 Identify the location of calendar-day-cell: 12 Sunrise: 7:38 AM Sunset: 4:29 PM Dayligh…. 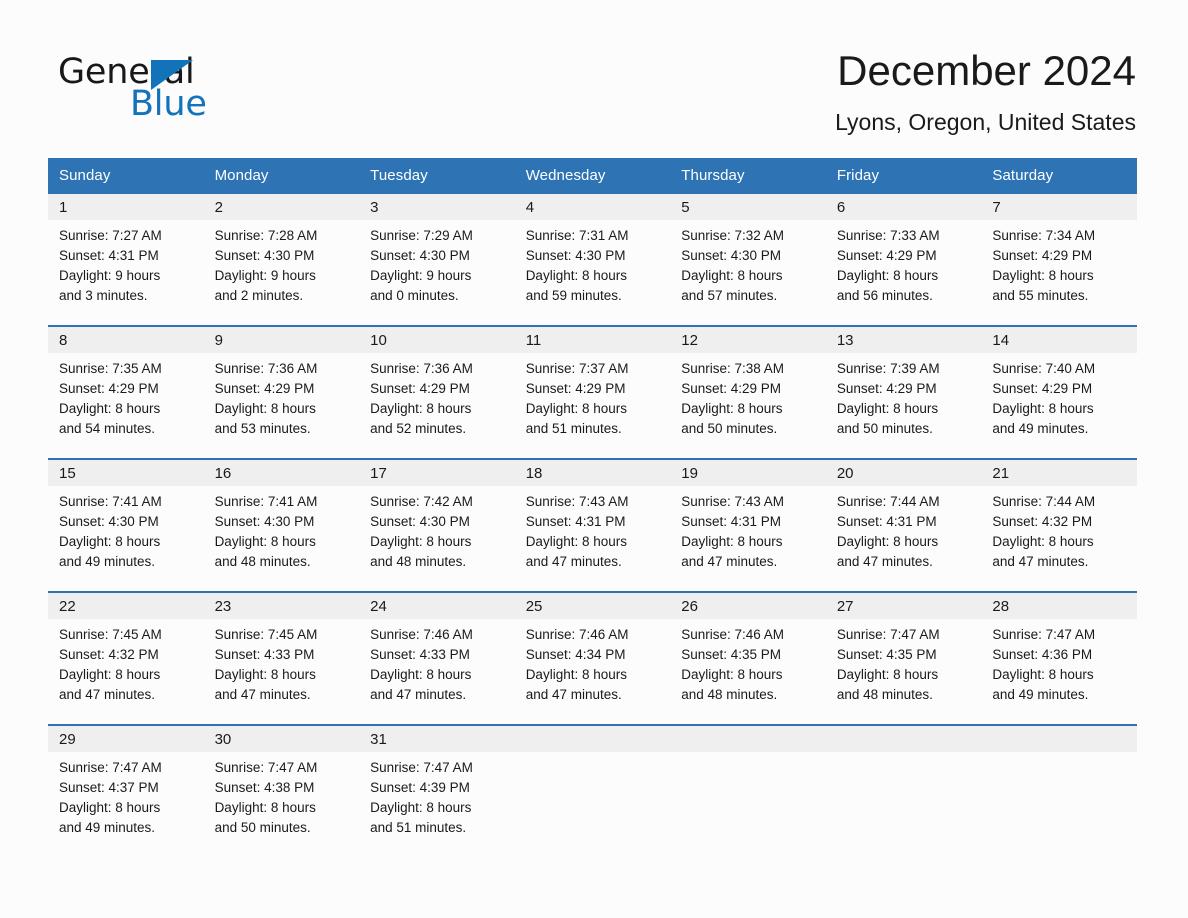
(748, 384).